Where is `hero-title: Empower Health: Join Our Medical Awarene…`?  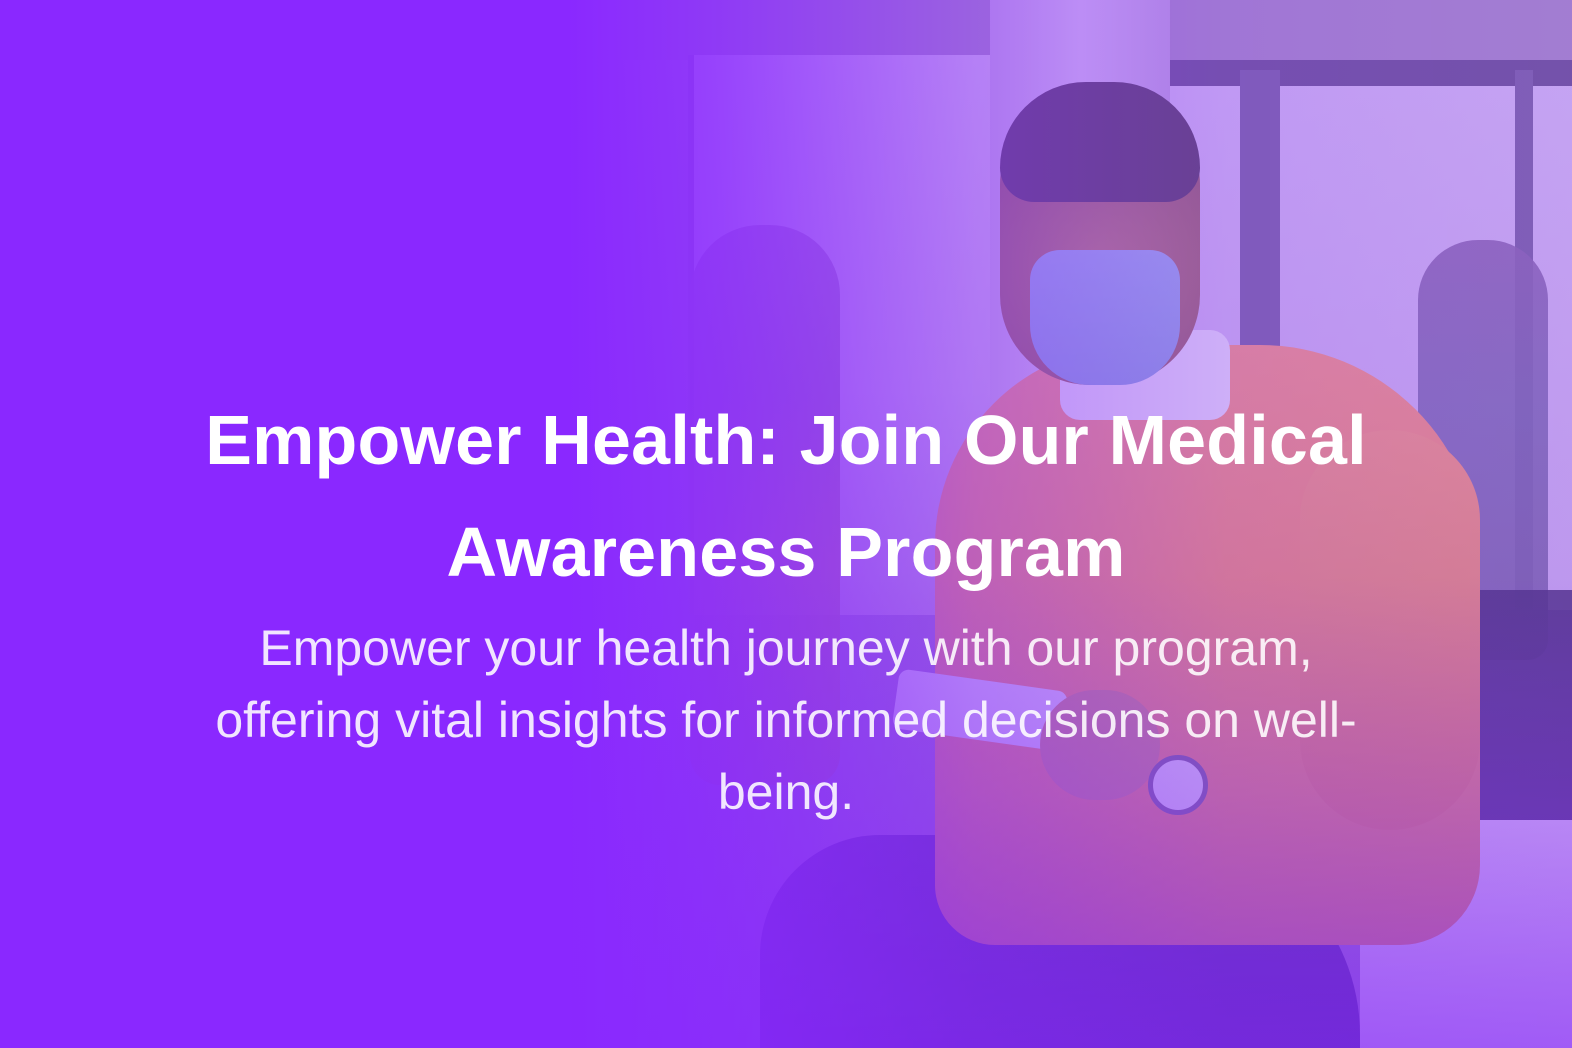 hero-title: Empower Health: Join Our Medical Awarene… is located at coordinates (786, 496).